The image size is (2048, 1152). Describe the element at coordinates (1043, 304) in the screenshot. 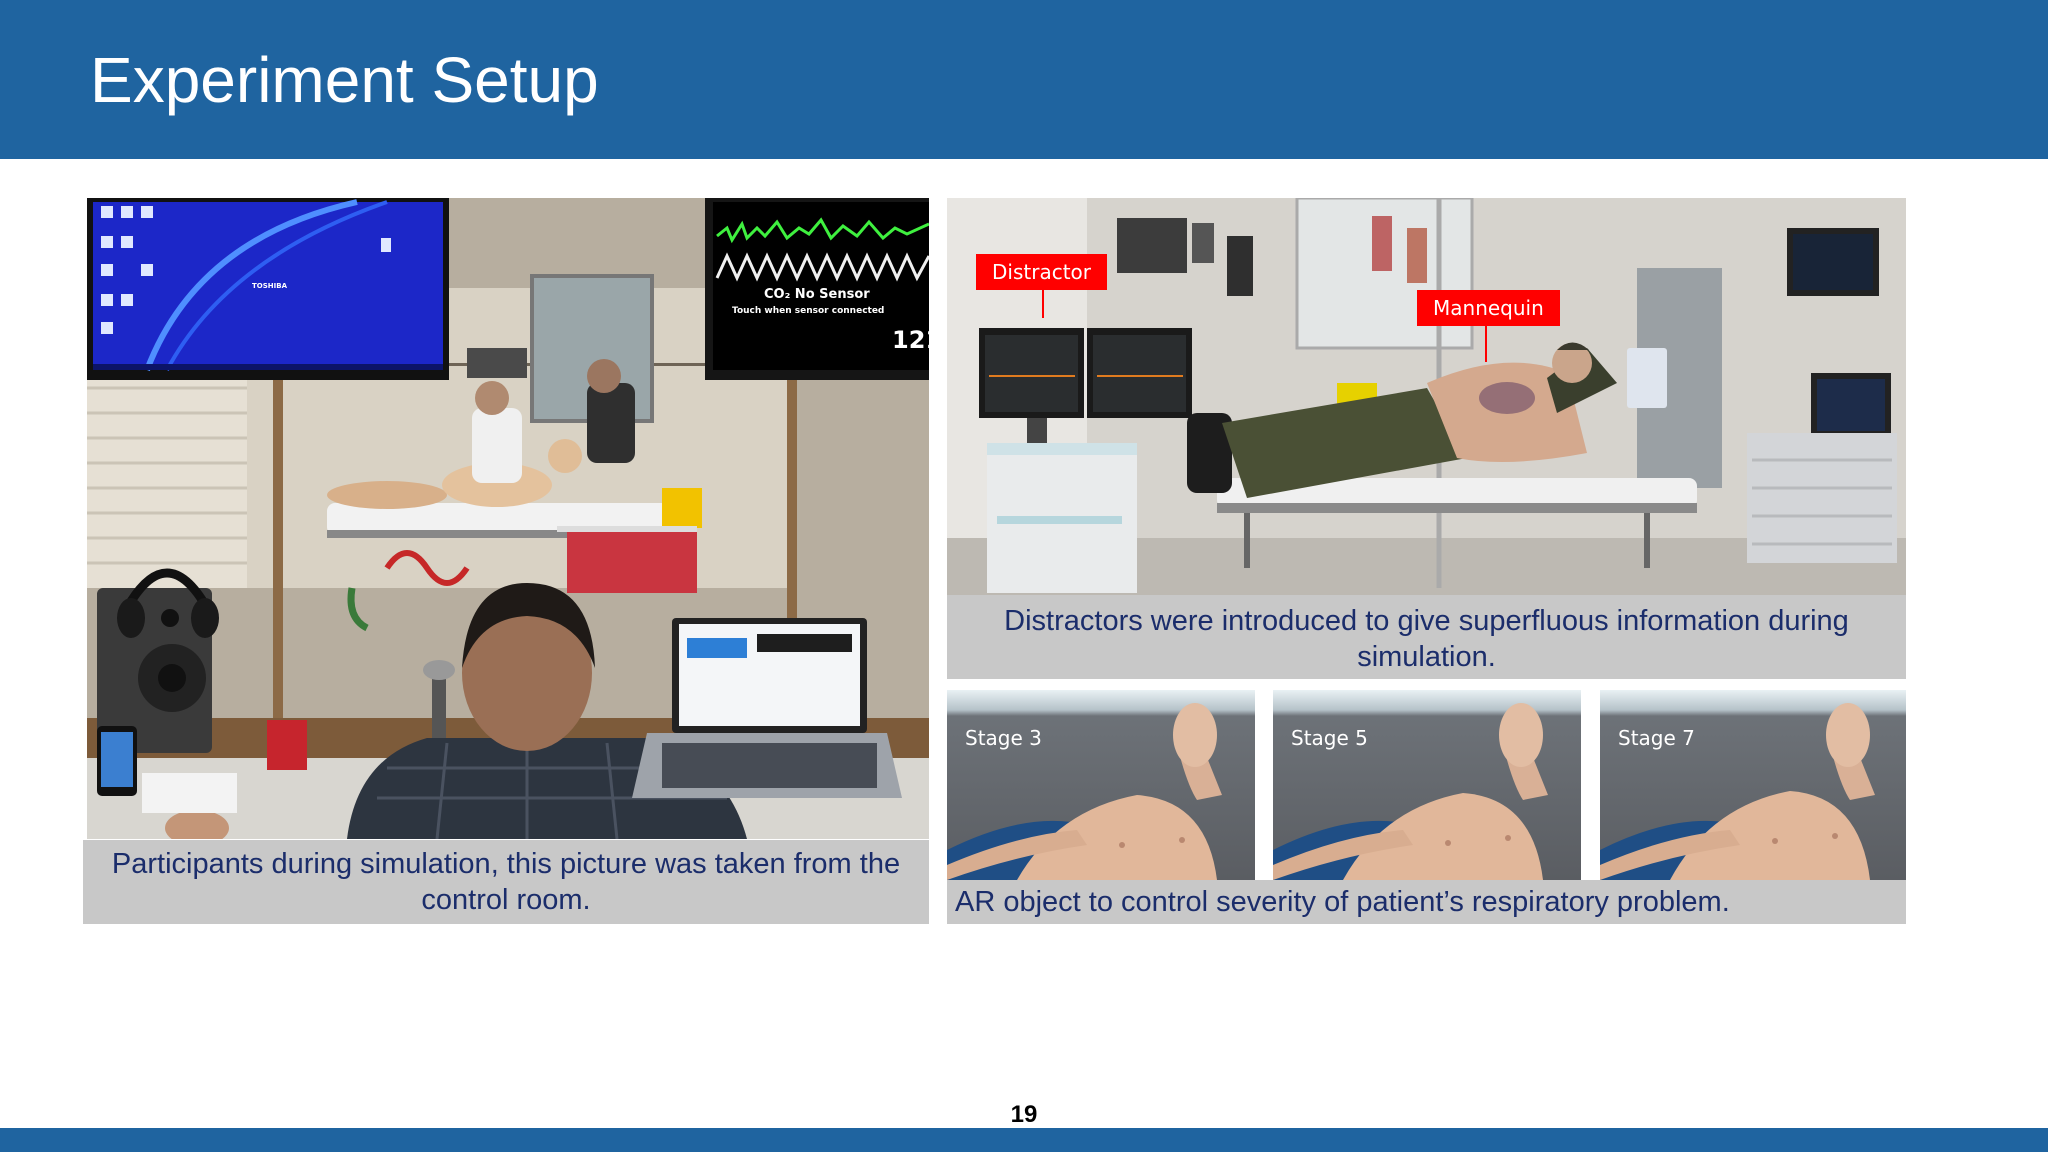

I see `distractor-arrow` at that location.